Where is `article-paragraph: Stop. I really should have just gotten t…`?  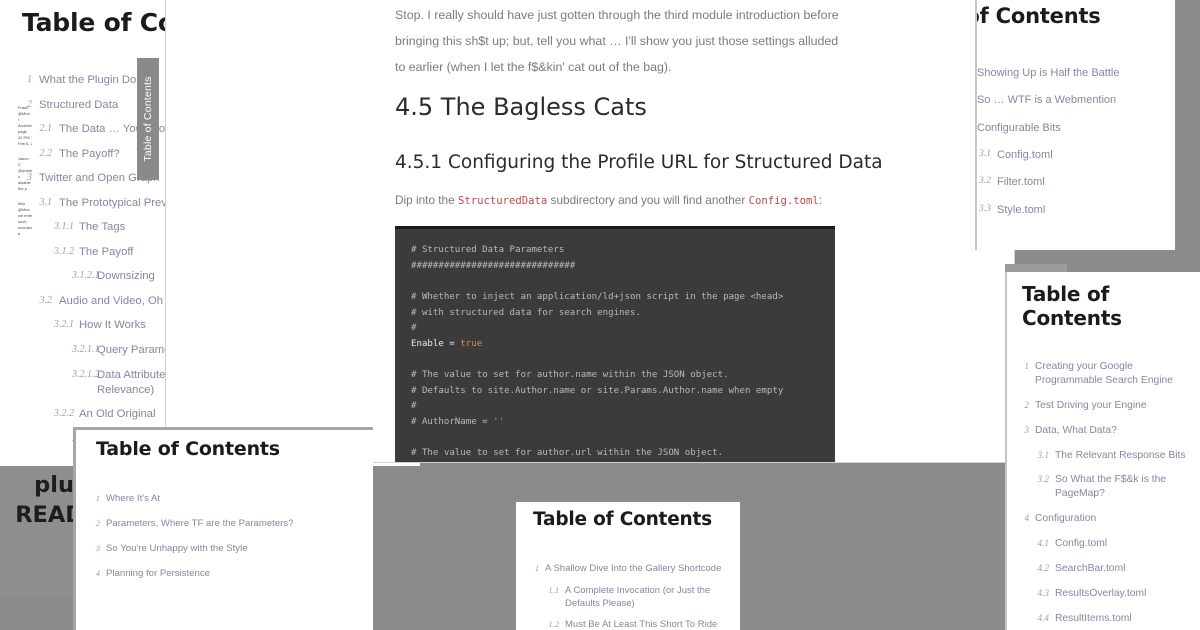 article-paragraph: Stop. I really should have just gotten t… is located at coordinates (617, 41).